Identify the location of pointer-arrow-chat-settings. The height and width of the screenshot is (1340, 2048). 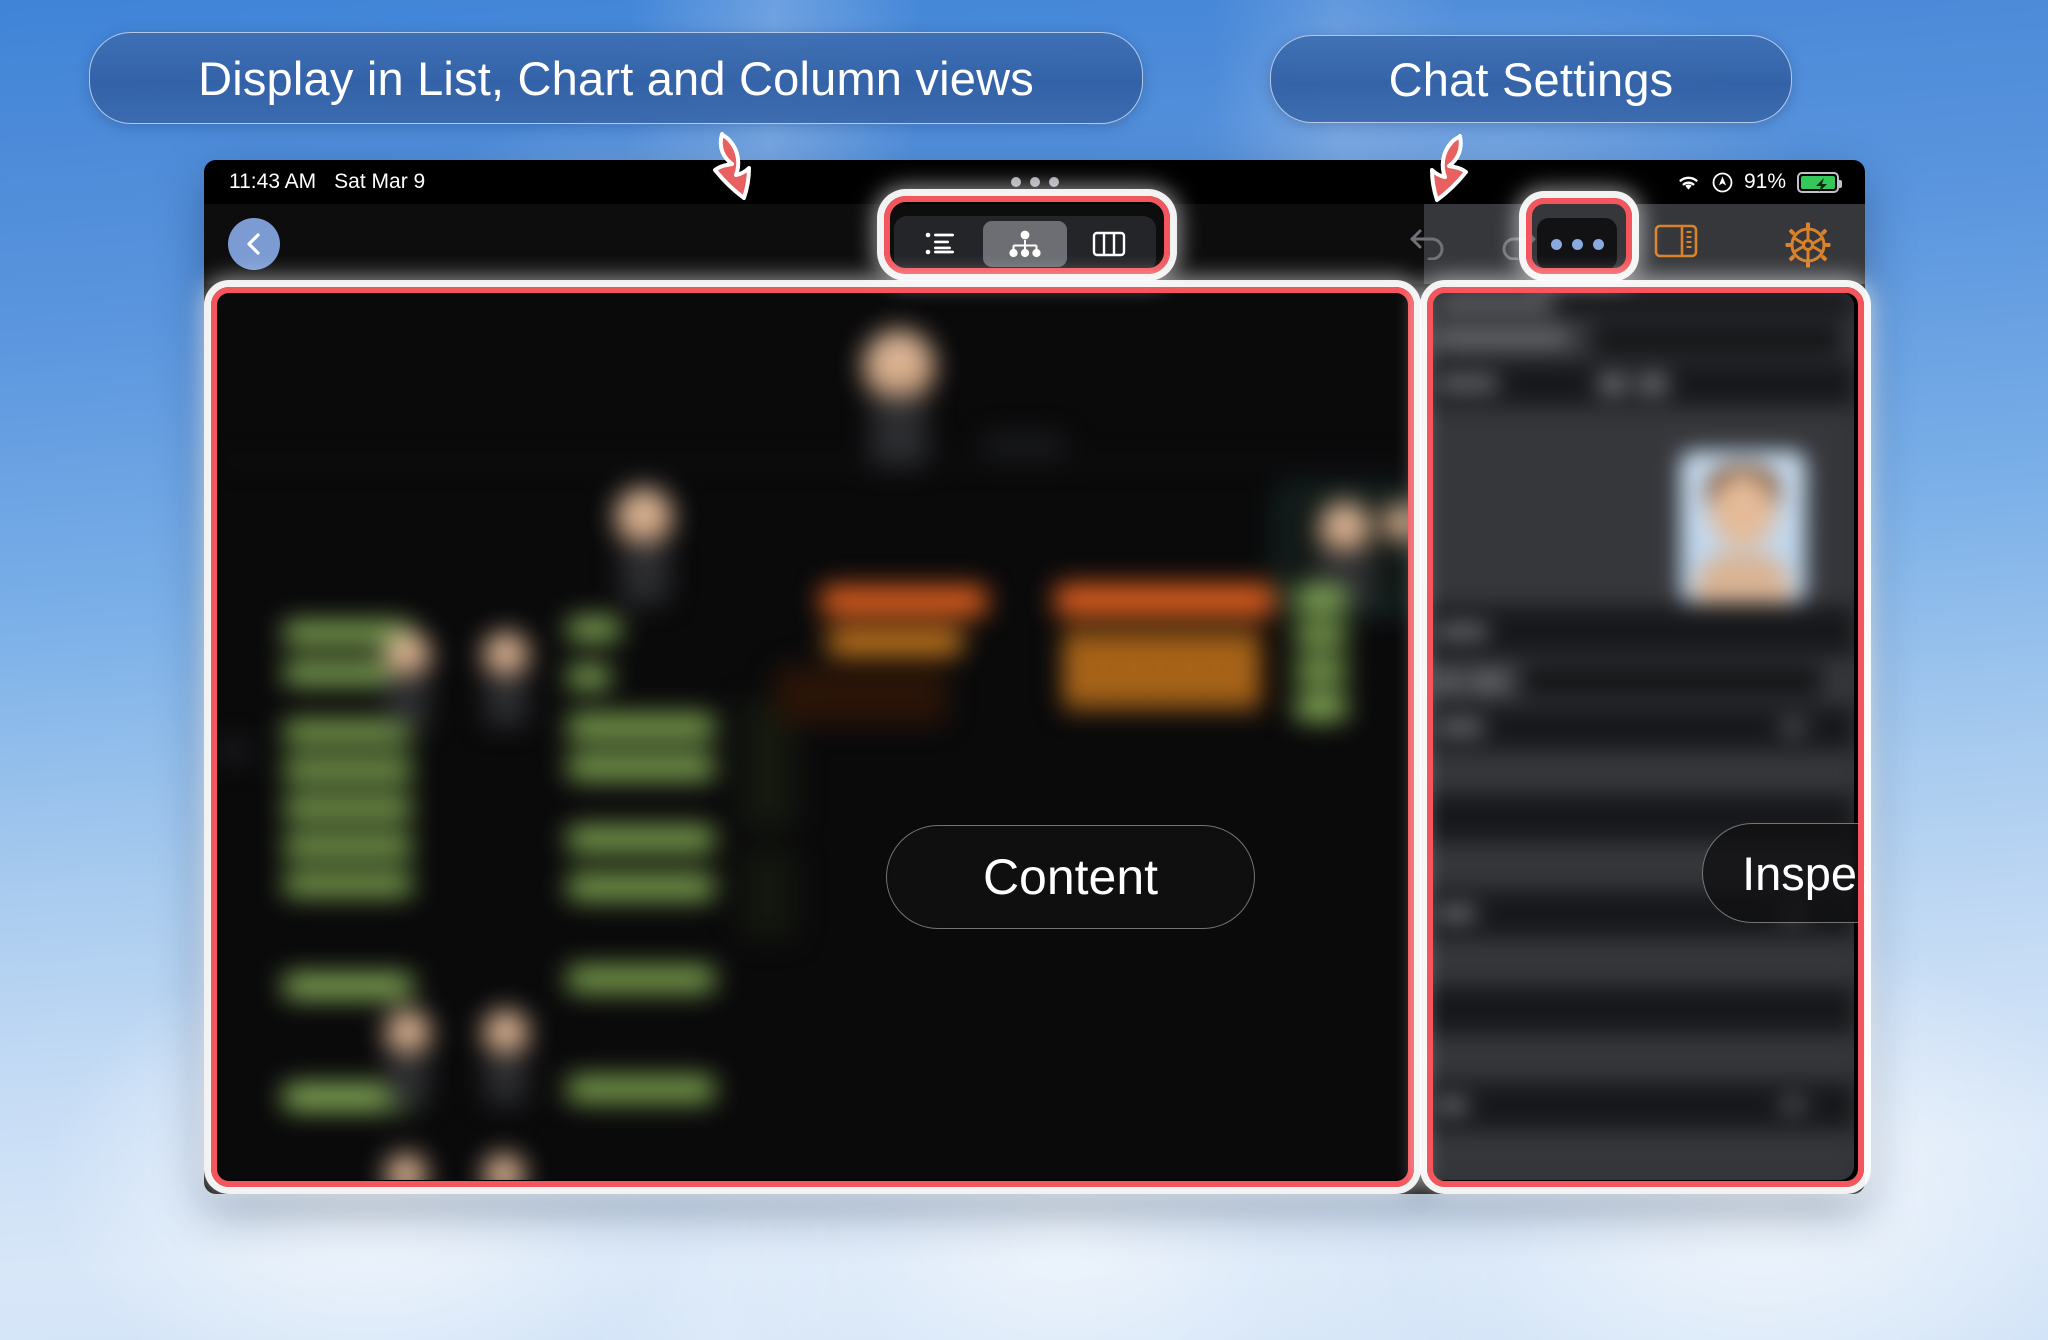
(1449, 168).